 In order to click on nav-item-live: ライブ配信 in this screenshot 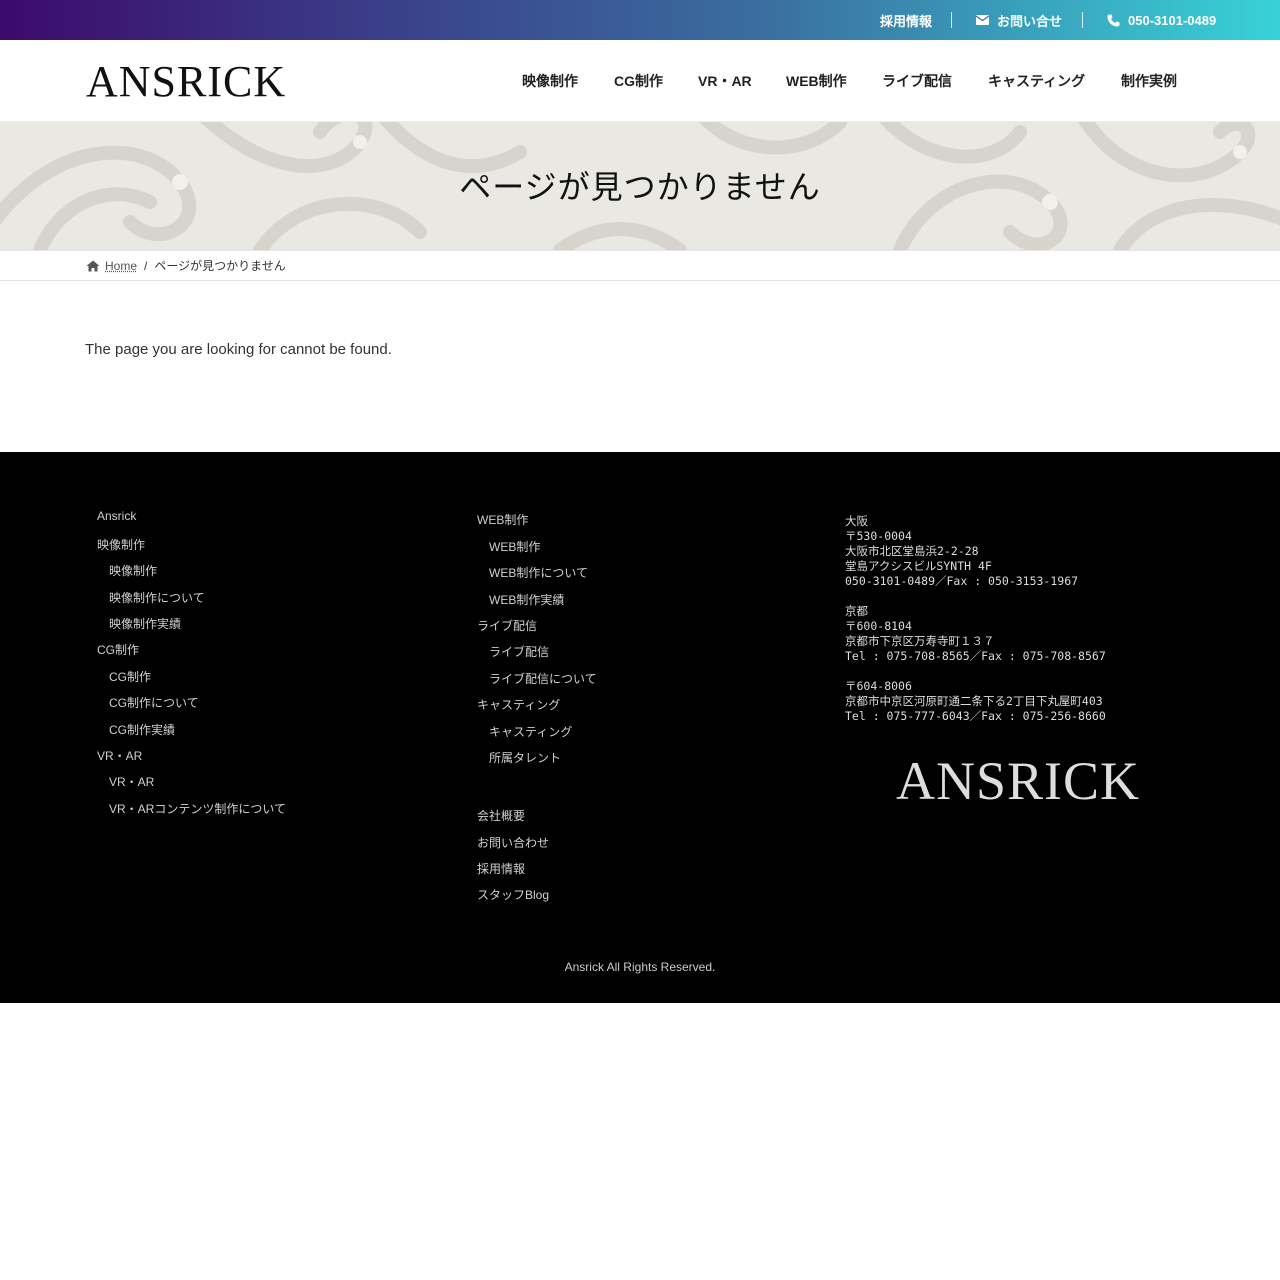, I will do `click(917, 81)`.